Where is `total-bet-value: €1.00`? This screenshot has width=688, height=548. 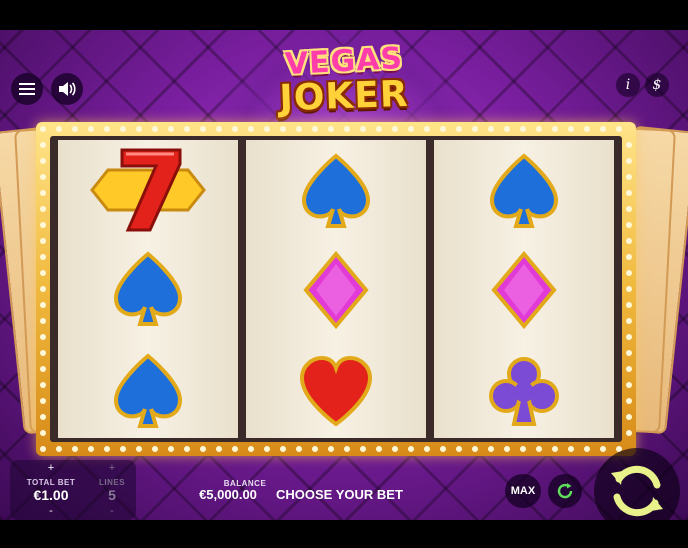
total-bet-value: €1.00 is located at coordinates (51, 495).